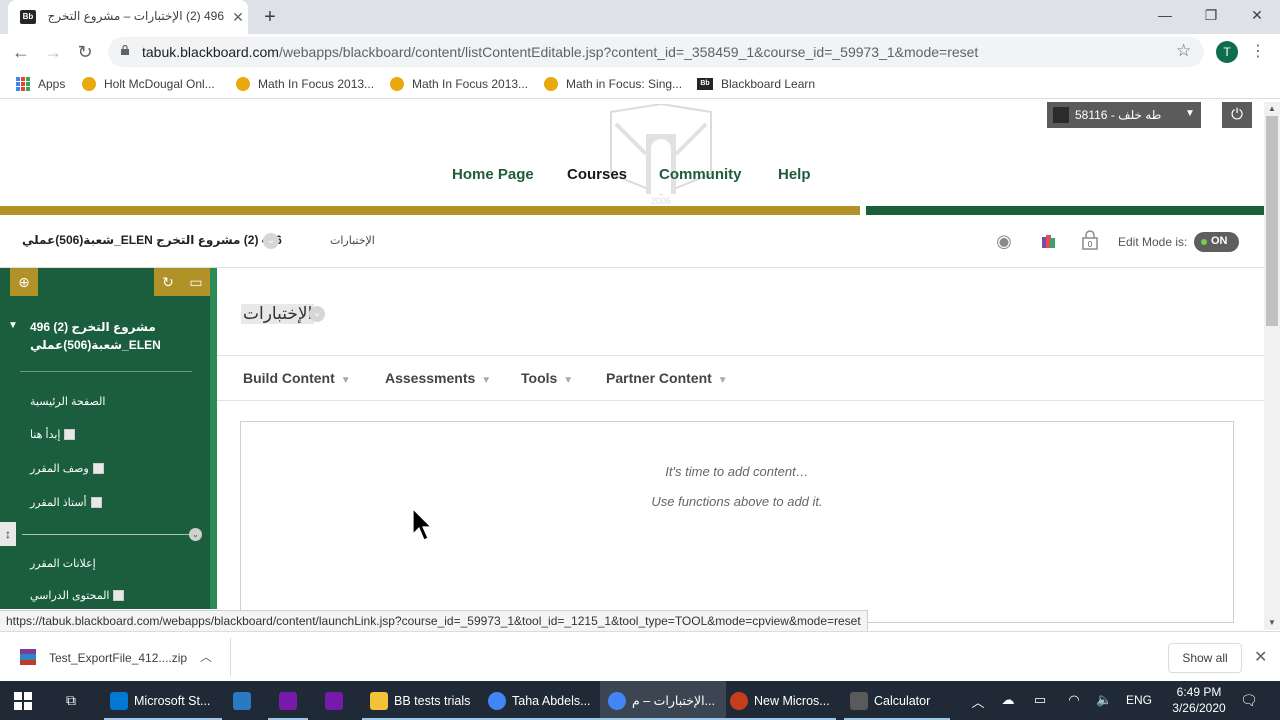 The height and width of the screenshot is (720, 1280). I want to click on nav-home-page: Home Page, so click(493, 174).